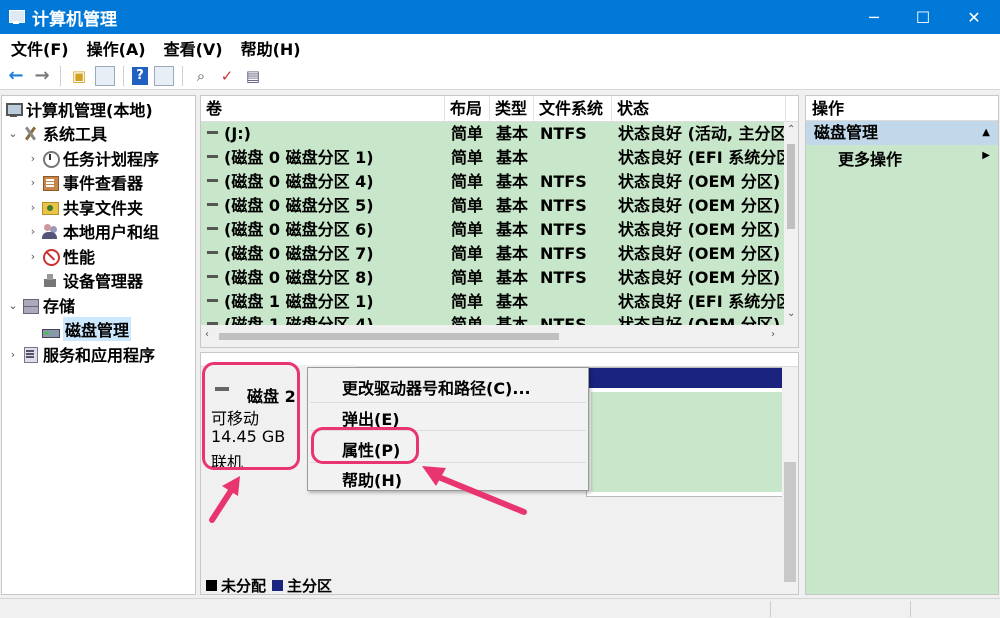 The image size is (1000, 618). I want to click on volume-row: (磁盘 0 磁盘分区 8) 简单 基本 NTFS 状态良好 (OEM 分区), so click(493, 278).